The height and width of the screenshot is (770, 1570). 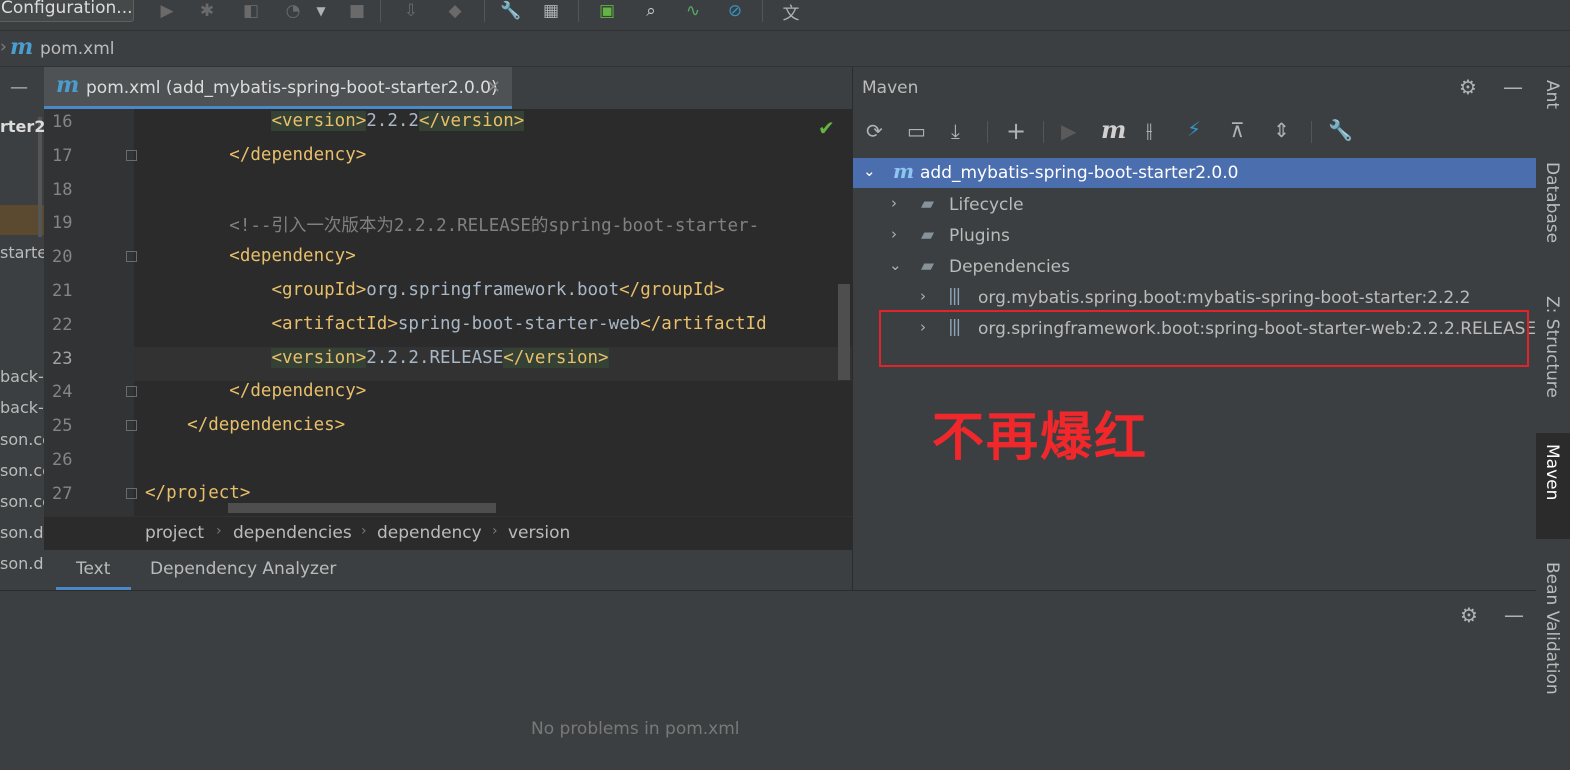 I want to click on tree-item-project-root: ⌄ m add_mybatis-spring-boot-starter2.0.0, so click(x=1194, y=173).